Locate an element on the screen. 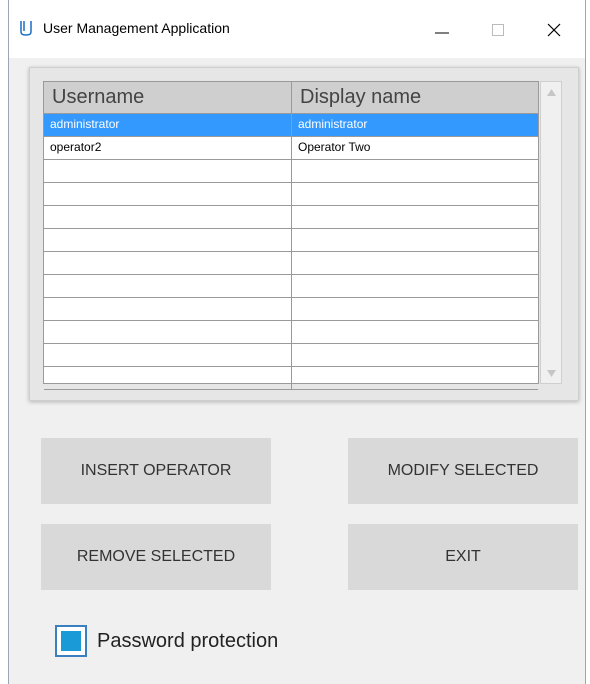 The height and width of the screenshot is (684, 590). minimize-button is located at coordinates (442, 30).